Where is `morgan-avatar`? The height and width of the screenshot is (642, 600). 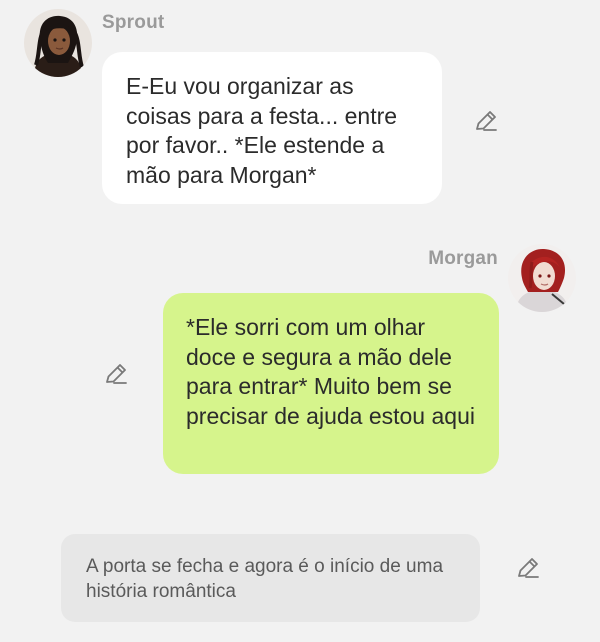 morgan-avatar is located at coordinates (542, 278).